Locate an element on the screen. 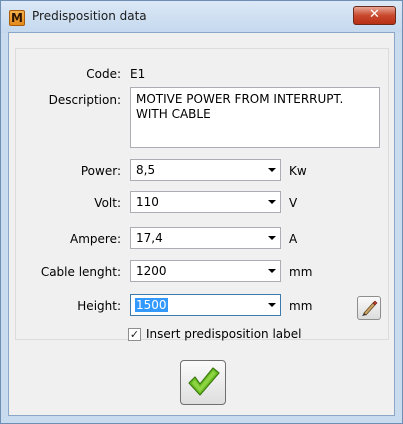  title-bar: M Predisposition data ✕ is located at coordinates (201, 17).